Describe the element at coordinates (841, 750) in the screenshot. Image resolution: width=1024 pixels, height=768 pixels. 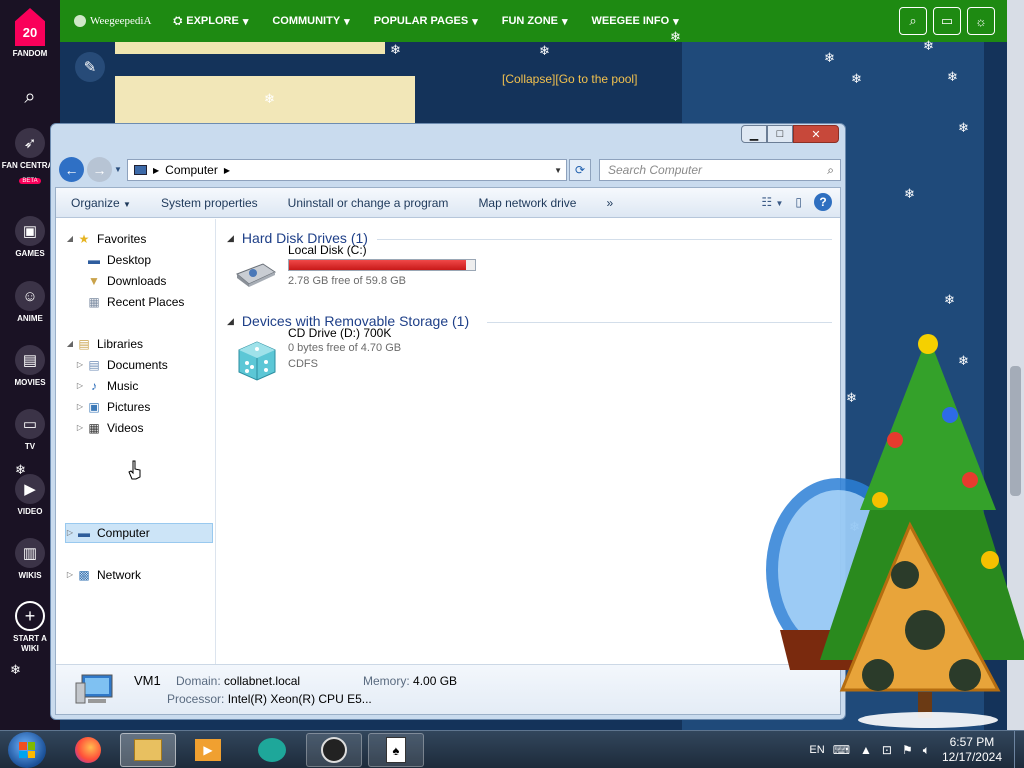
I see `keyboard-icon: ⌨` at that location.